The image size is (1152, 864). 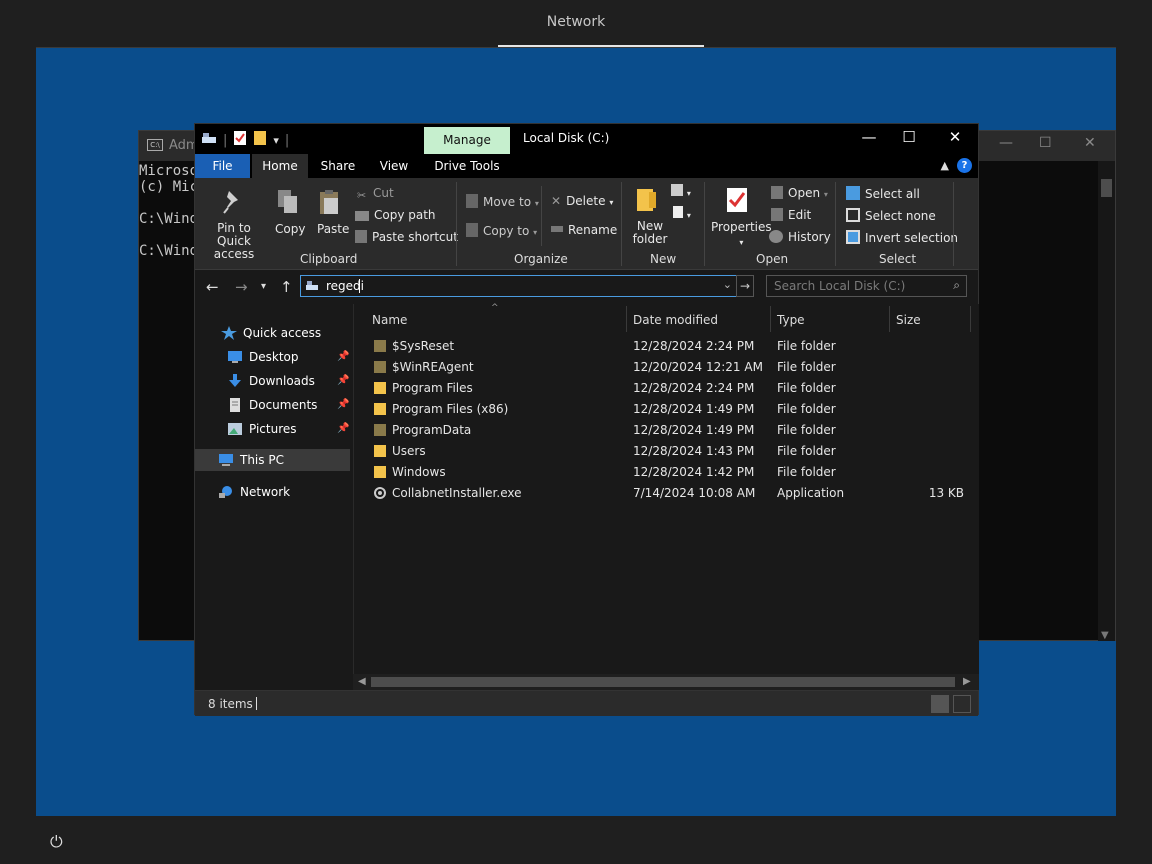 What do you see at coordinates (940, 704) in the screenshot?
I see `details-view-icon` at bounding box center [940, 704].